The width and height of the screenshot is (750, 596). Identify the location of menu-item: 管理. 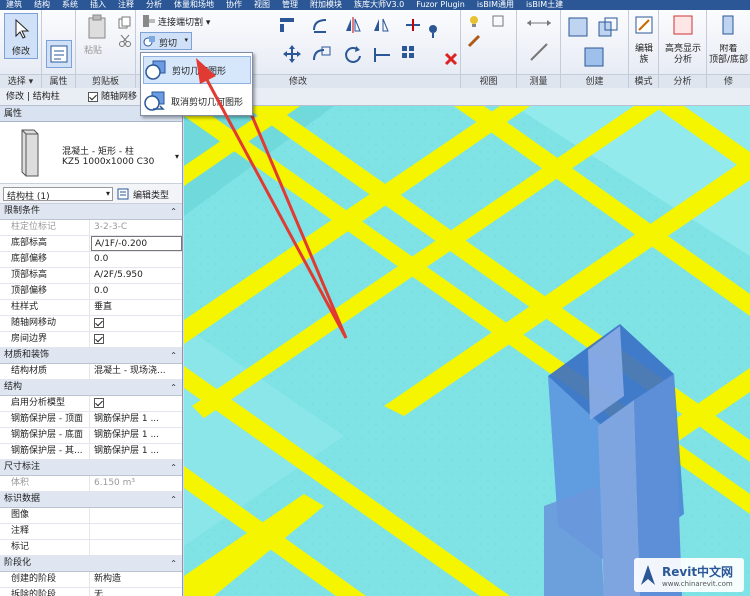
(290, 5).